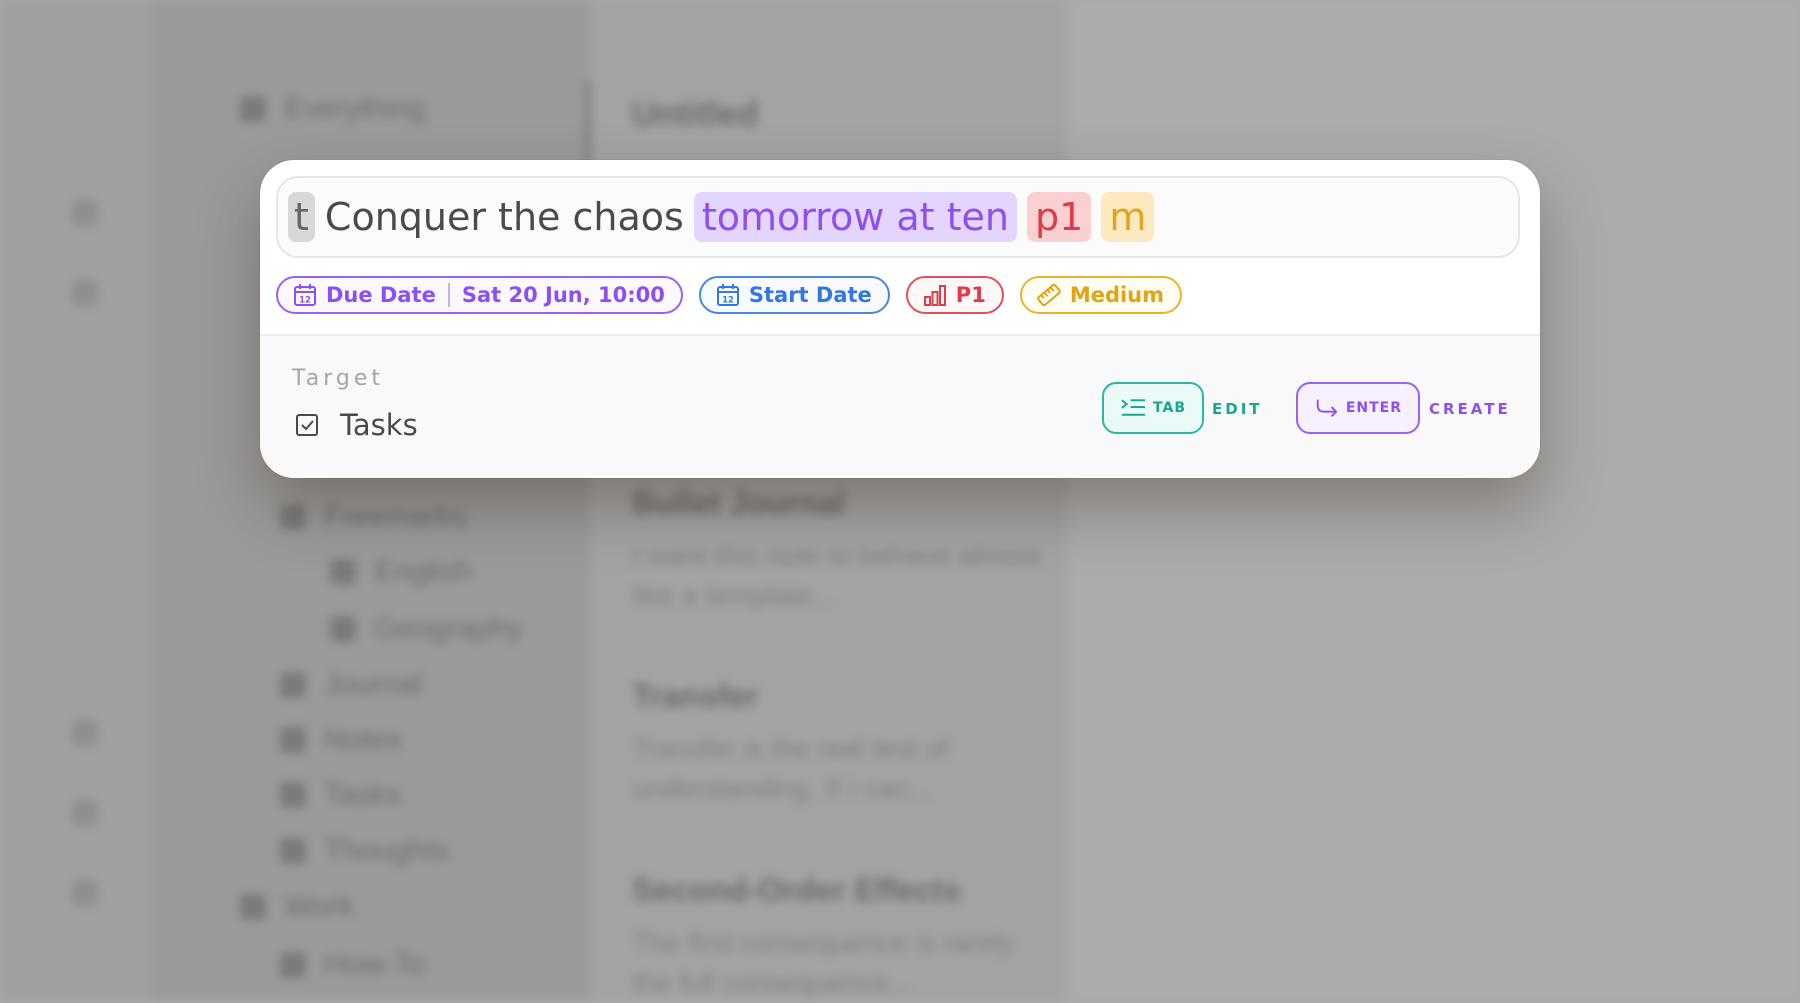  I want to click on sidebar-item-label: Everything, so click(355, 108).